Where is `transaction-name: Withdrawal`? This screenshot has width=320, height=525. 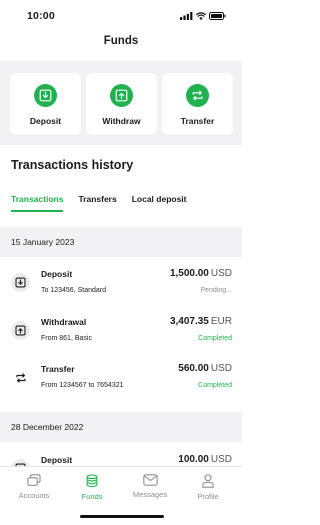
transaction-name: Withdrawal is located at coordinates (64, 322).